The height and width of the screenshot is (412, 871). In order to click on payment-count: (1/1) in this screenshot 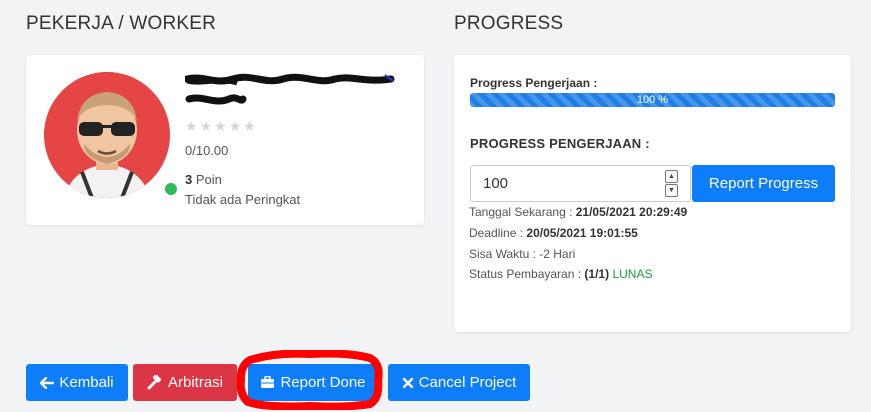, I will do `click(597, 274)`.